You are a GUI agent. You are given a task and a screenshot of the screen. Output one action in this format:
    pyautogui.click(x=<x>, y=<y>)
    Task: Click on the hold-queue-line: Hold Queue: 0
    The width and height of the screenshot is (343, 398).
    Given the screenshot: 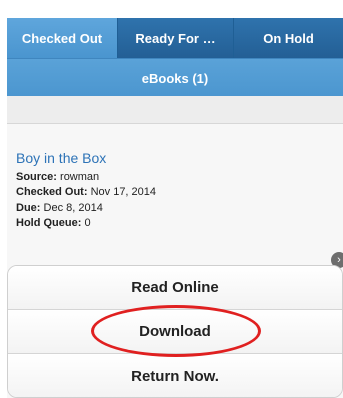 What is the action you would take?
    pyautogui.click(x=53, y=223)
    